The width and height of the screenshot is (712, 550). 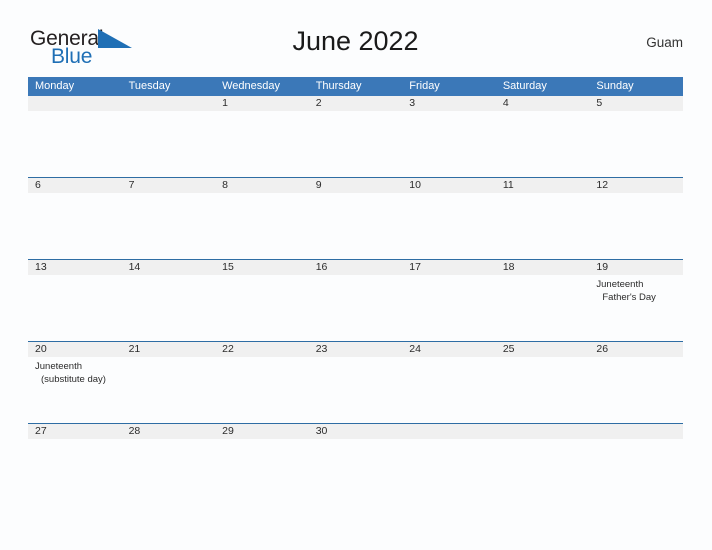 I want to click on day-number: 26, so click(x=636, y=349).